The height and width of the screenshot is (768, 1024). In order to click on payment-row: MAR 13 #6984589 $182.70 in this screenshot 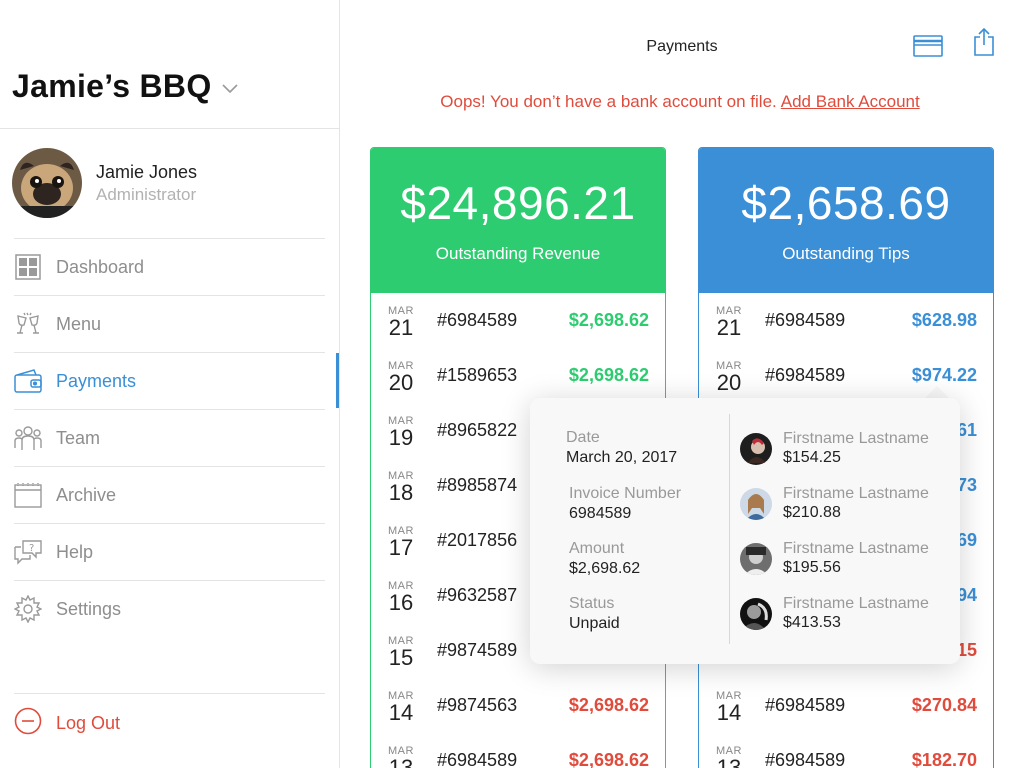, I will do `click(846, 750)`.